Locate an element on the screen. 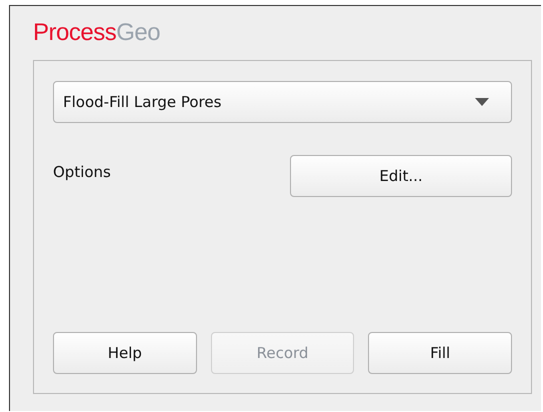  action-button: Fill is located at coordinates (440, 353).